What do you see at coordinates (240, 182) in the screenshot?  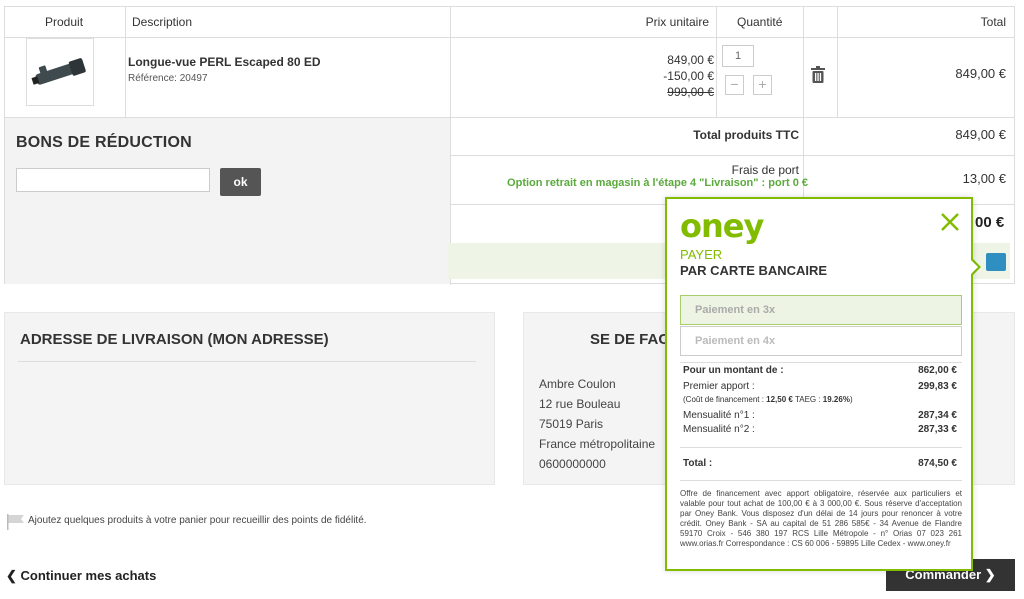 I see `coupon-ok-button: ok` at bounding box center [240, 182].